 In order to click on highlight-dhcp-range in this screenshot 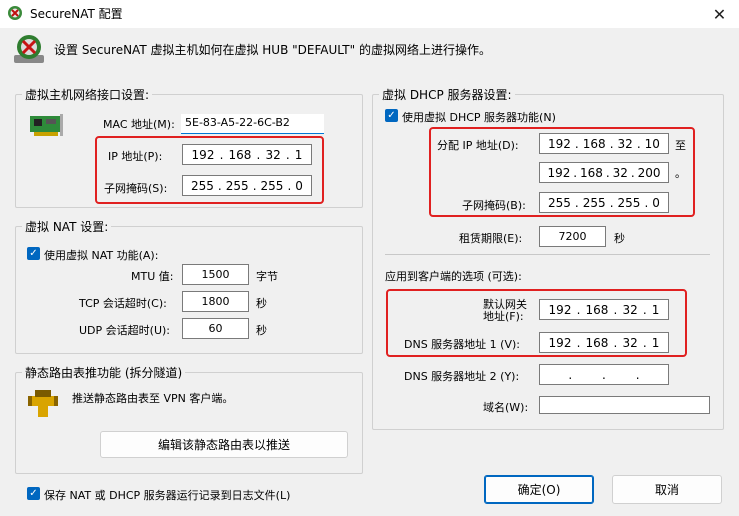, I will do `click(562, 172)`.